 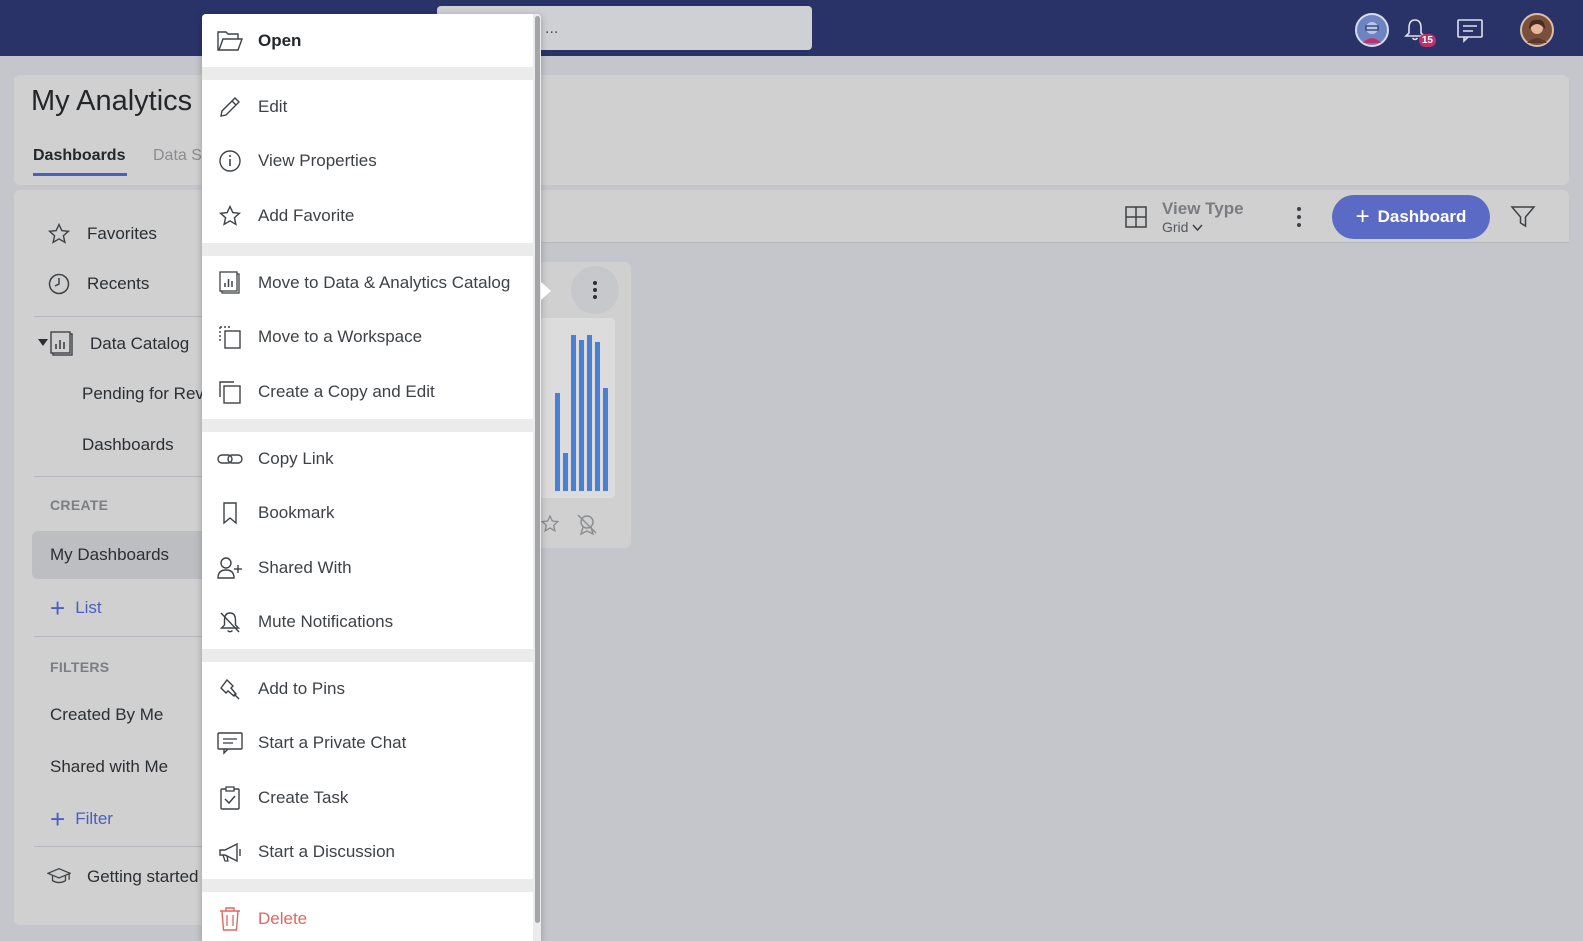 I want to click on caret-down-icon, so click(x=43, y=343).